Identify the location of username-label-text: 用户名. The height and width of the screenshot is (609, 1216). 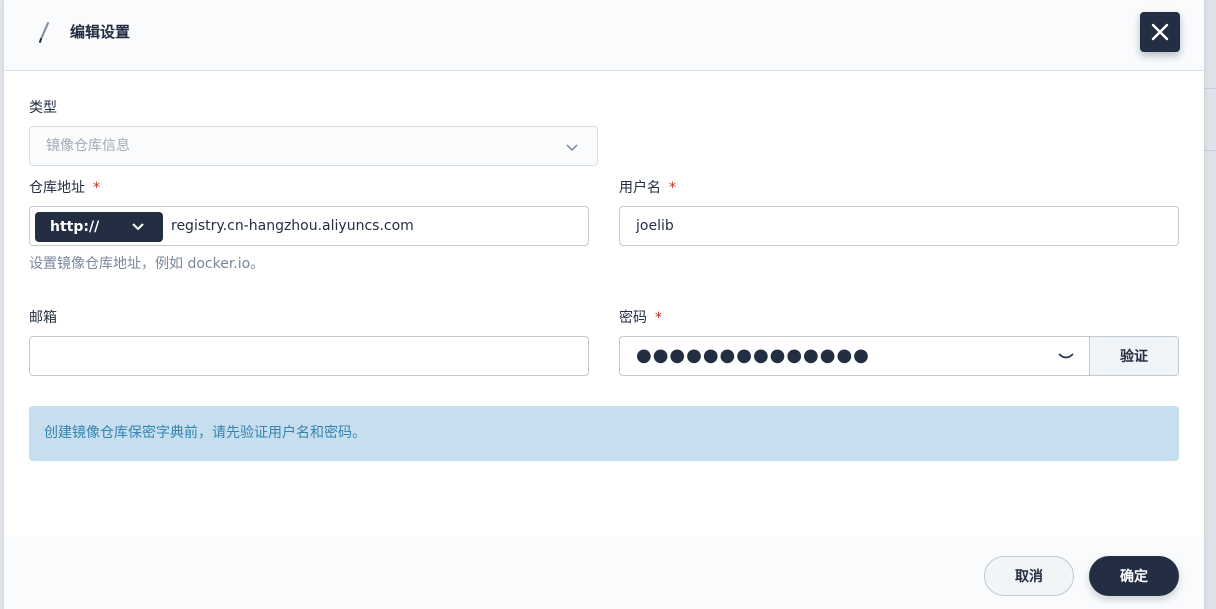
(640, 188).